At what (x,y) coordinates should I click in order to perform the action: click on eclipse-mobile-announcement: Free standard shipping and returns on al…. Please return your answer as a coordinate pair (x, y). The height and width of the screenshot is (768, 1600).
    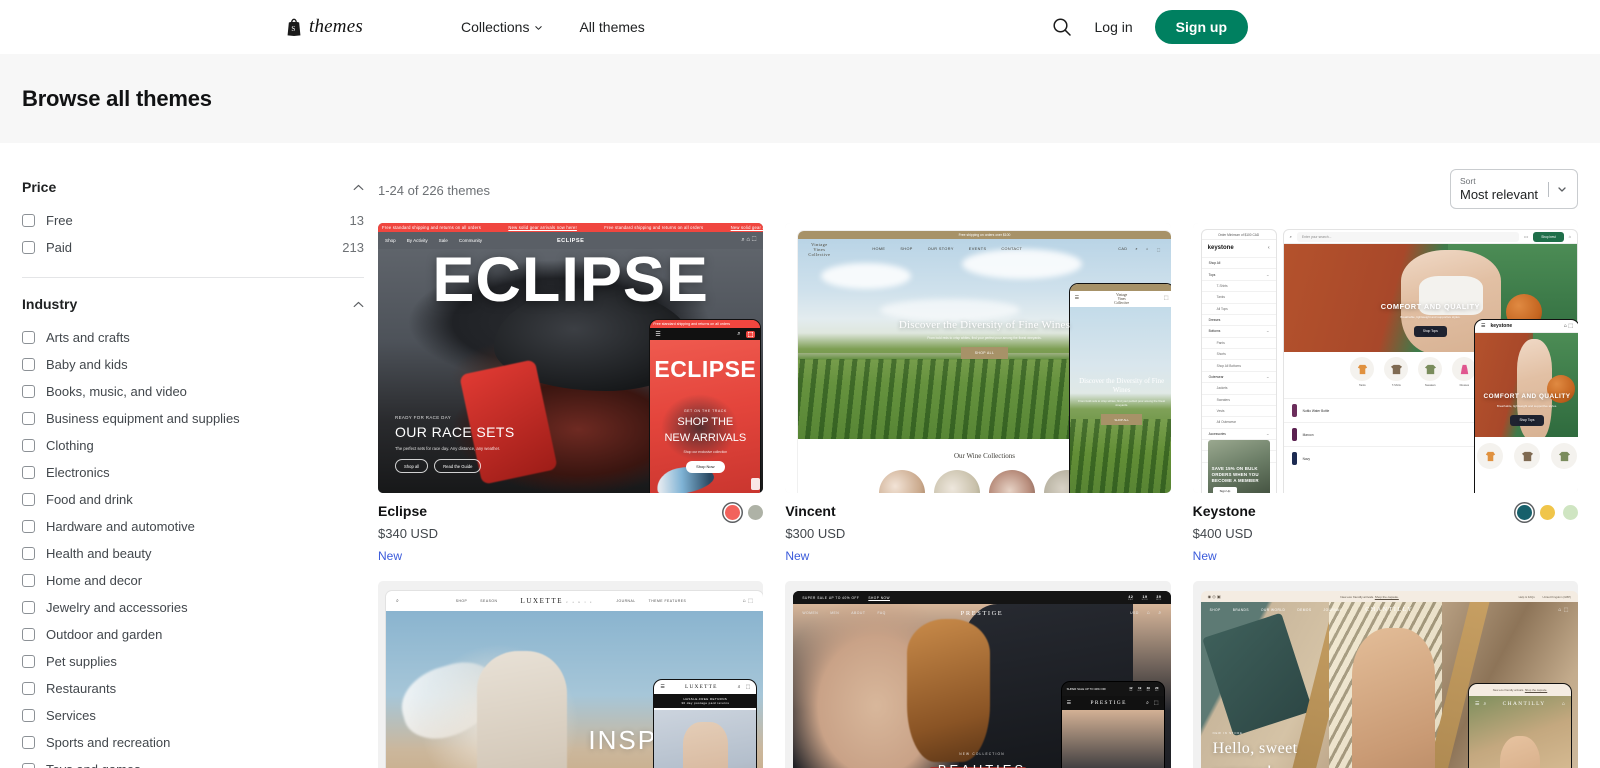
    Looking at the image, I should click on (705, 324).